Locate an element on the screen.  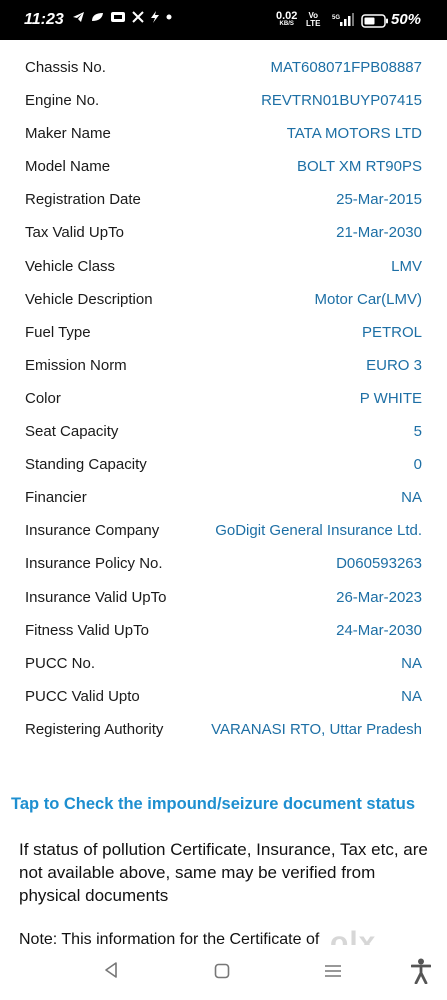
home-icon is located at coordinates (222, 971).